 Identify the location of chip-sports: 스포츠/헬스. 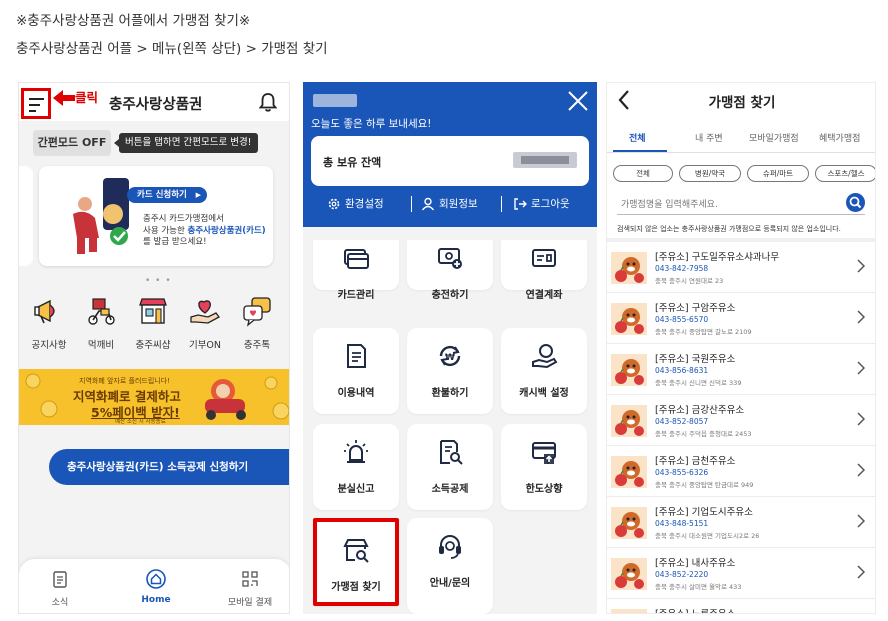
(845, 173).